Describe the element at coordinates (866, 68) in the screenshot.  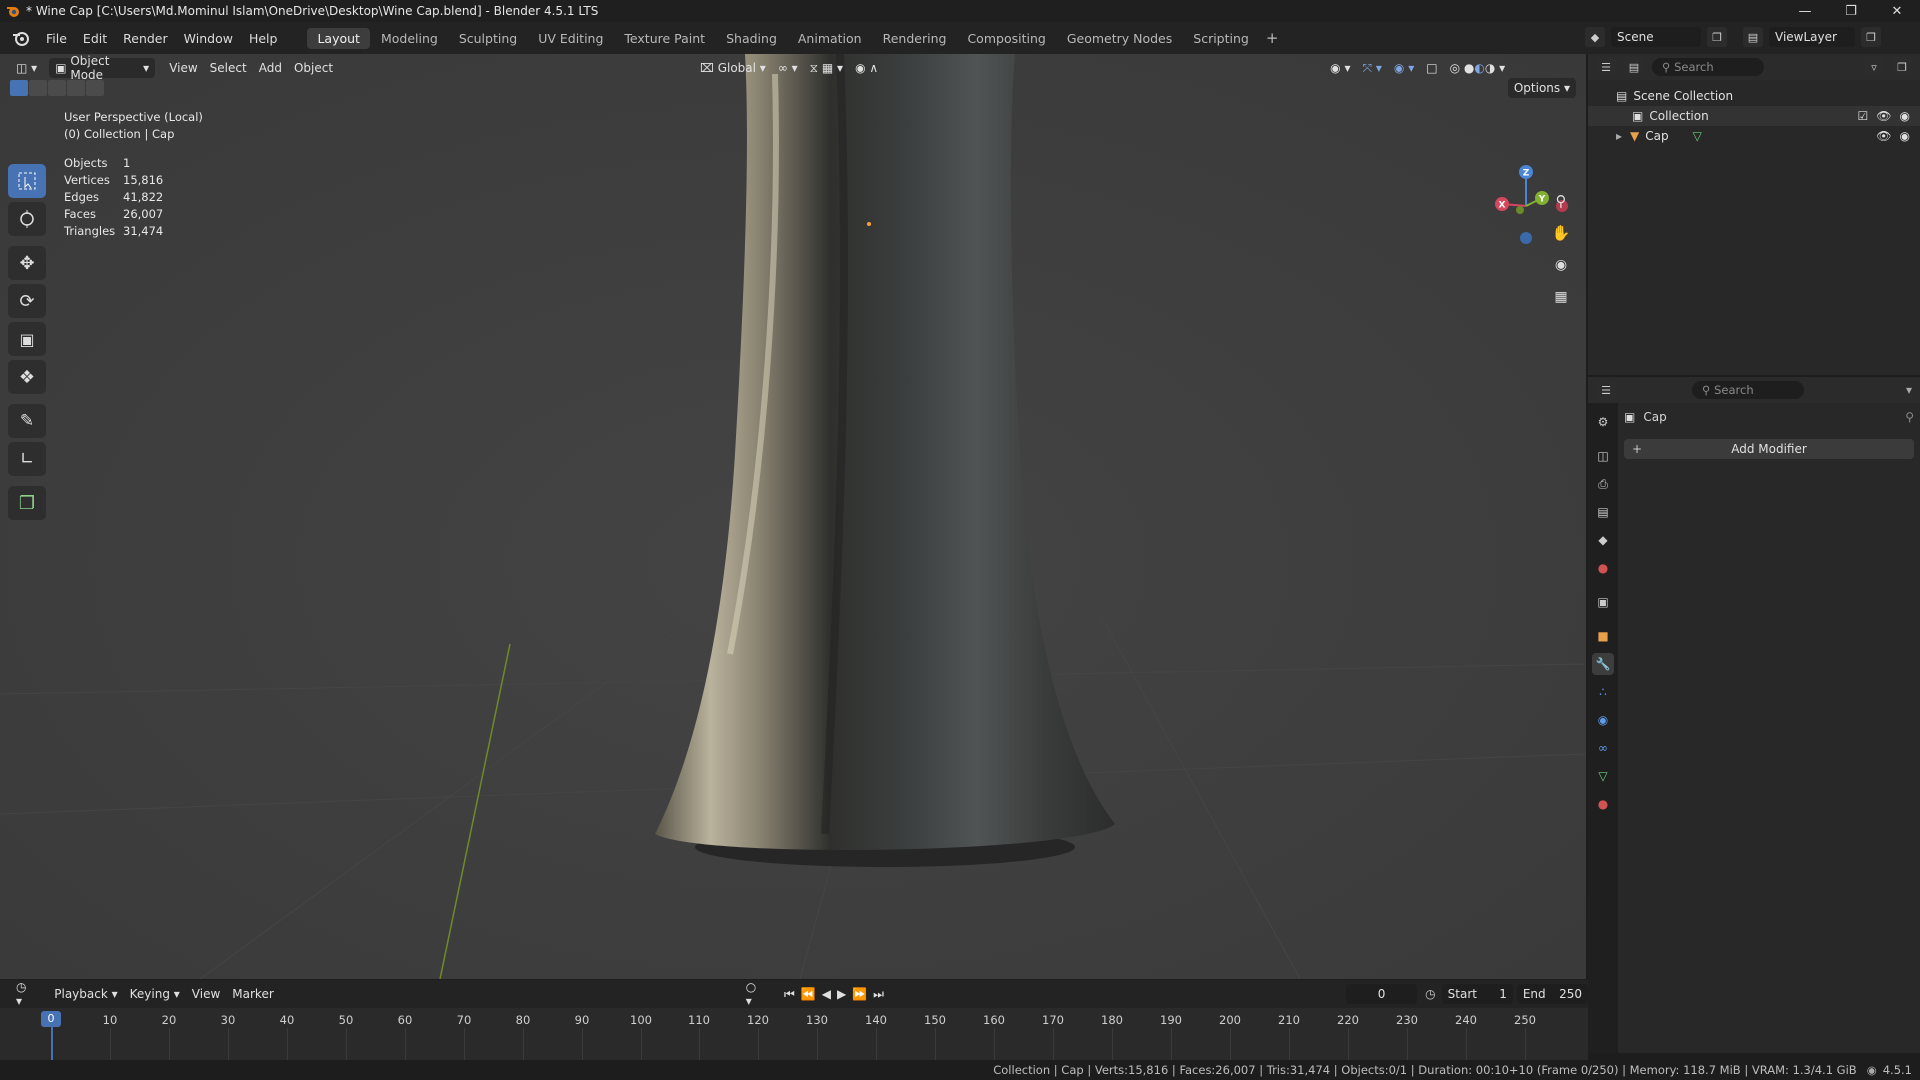
I see `proportional-edit-icon: ◉ ∧` at that location.